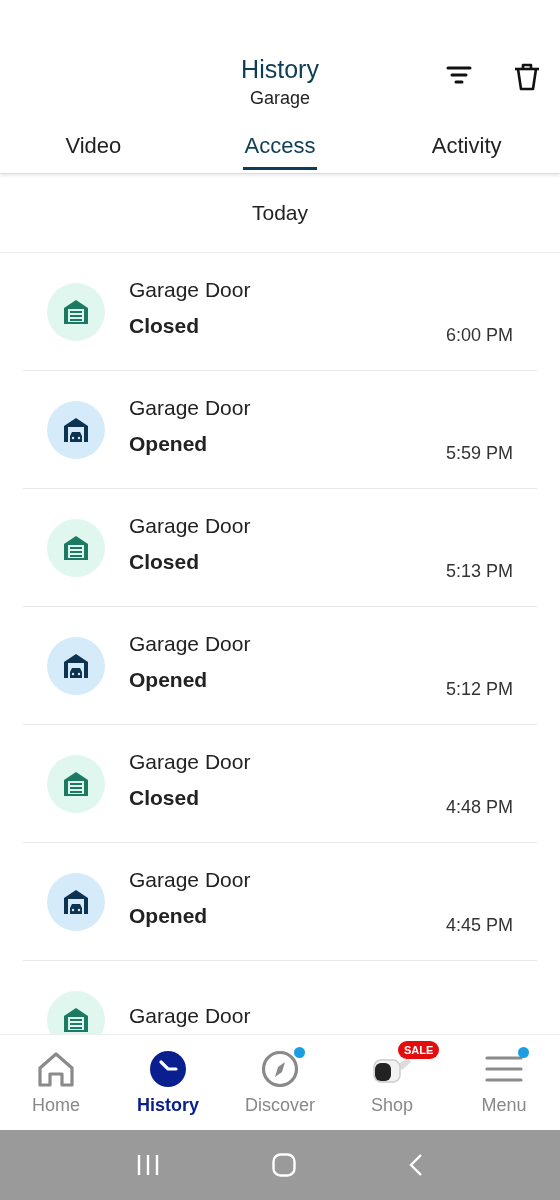 The height and width of the screenshot is (1200, 560). Describe the element at coordinates (479, 453) in the screenshot. I see `event-time: 5:59 PM` at that location.